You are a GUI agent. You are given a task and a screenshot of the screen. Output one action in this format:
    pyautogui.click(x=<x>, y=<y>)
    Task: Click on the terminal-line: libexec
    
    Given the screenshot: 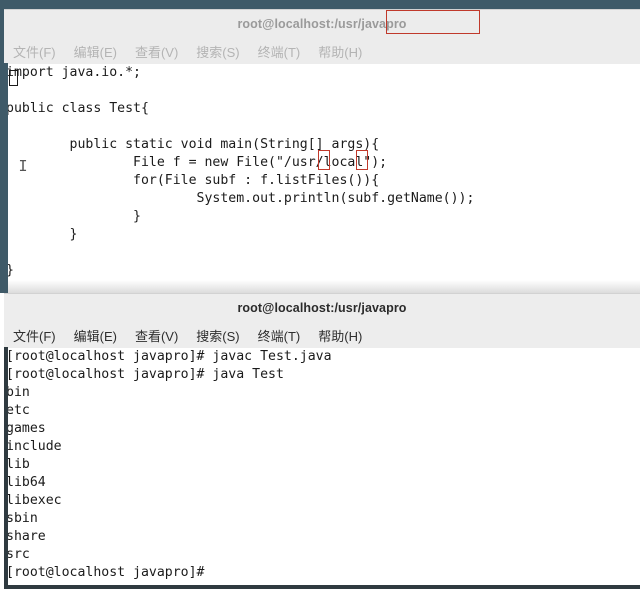 What is the action you would take?
    pyautogui.click(x=34, y=500)
    